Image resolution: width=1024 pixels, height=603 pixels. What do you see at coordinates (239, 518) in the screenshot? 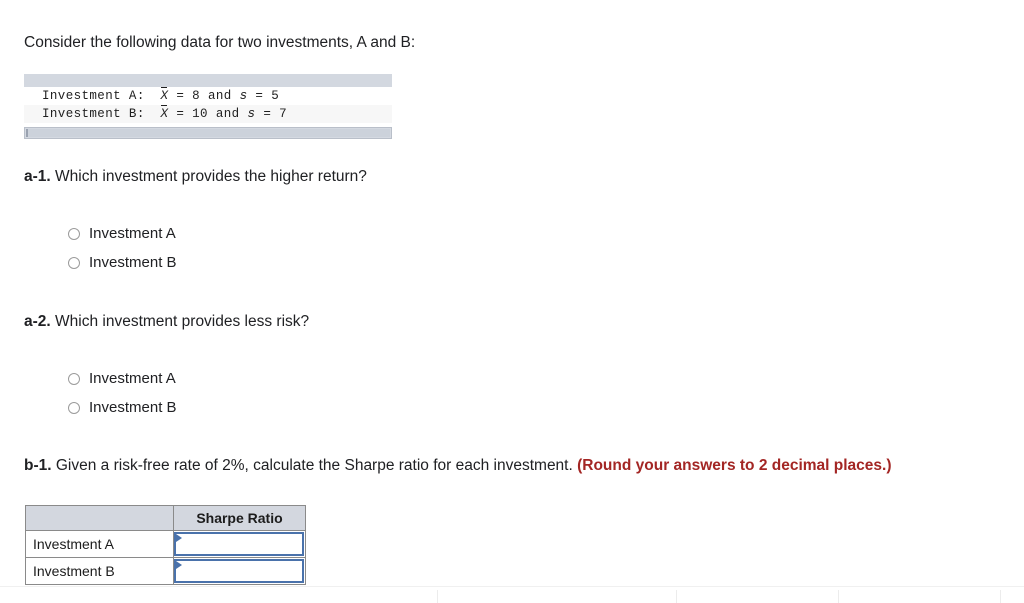
I see `answer-header-sharpe-ratio: Sharpe Ratio` at bounding box center [239, 518].